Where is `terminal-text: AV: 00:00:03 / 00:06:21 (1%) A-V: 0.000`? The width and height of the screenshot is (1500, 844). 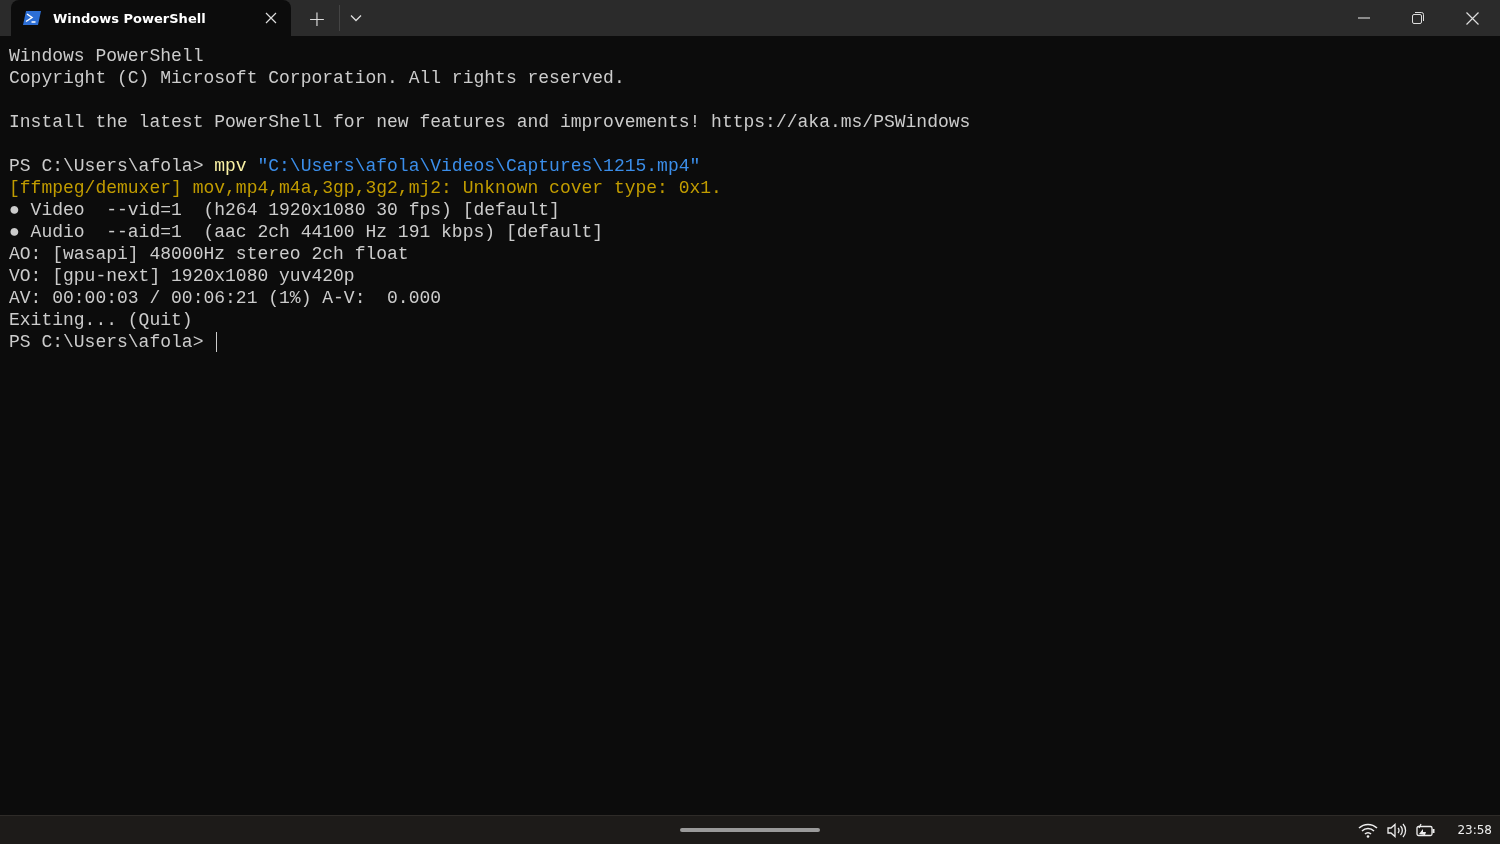 terminal-text: AV: 00:00:03 / 00:06:21 (1%) A-V: 0.000 is located at coordinates (225, 298).